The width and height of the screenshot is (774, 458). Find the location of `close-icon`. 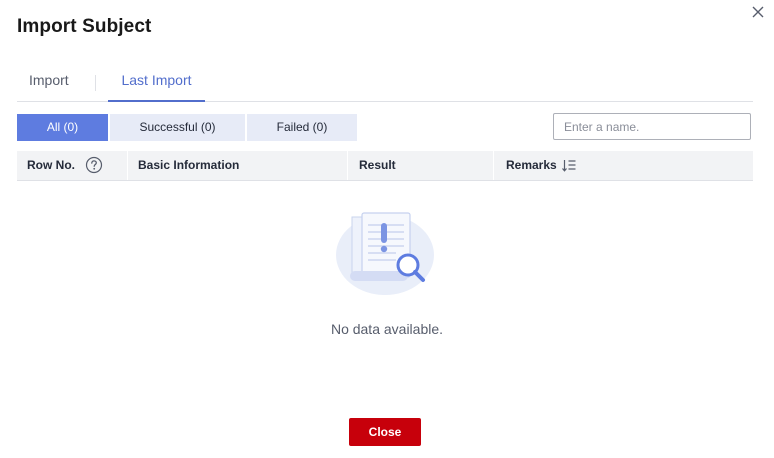

close-icon is located at coordinates (758, 12).